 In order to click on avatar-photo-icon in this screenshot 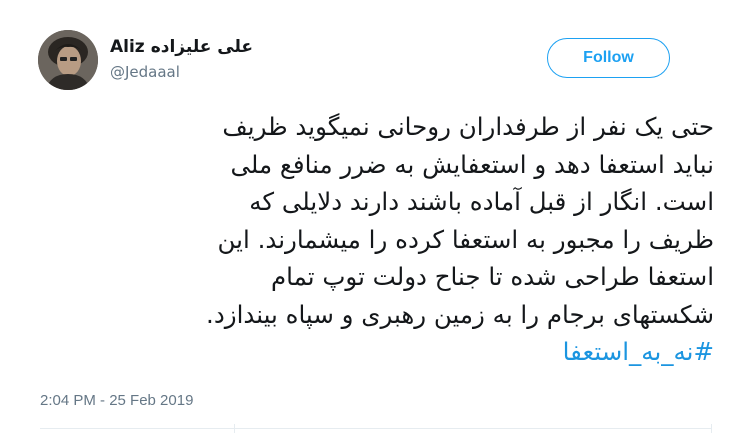, I will do `click(68, 60)`.